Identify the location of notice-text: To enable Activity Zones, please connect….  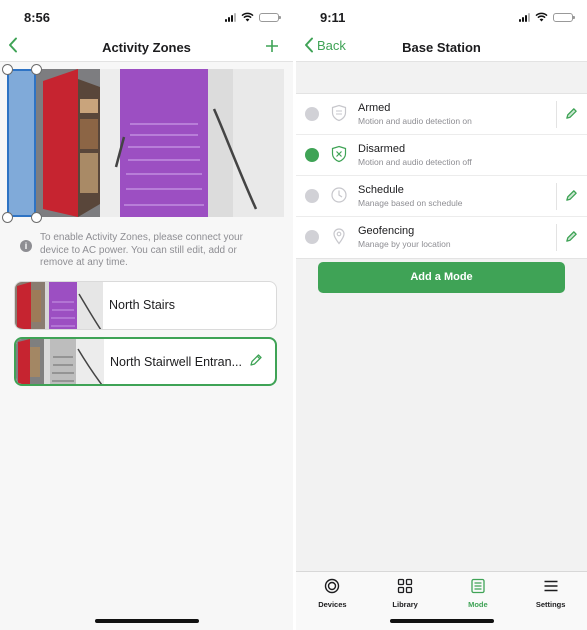
(141, 250).